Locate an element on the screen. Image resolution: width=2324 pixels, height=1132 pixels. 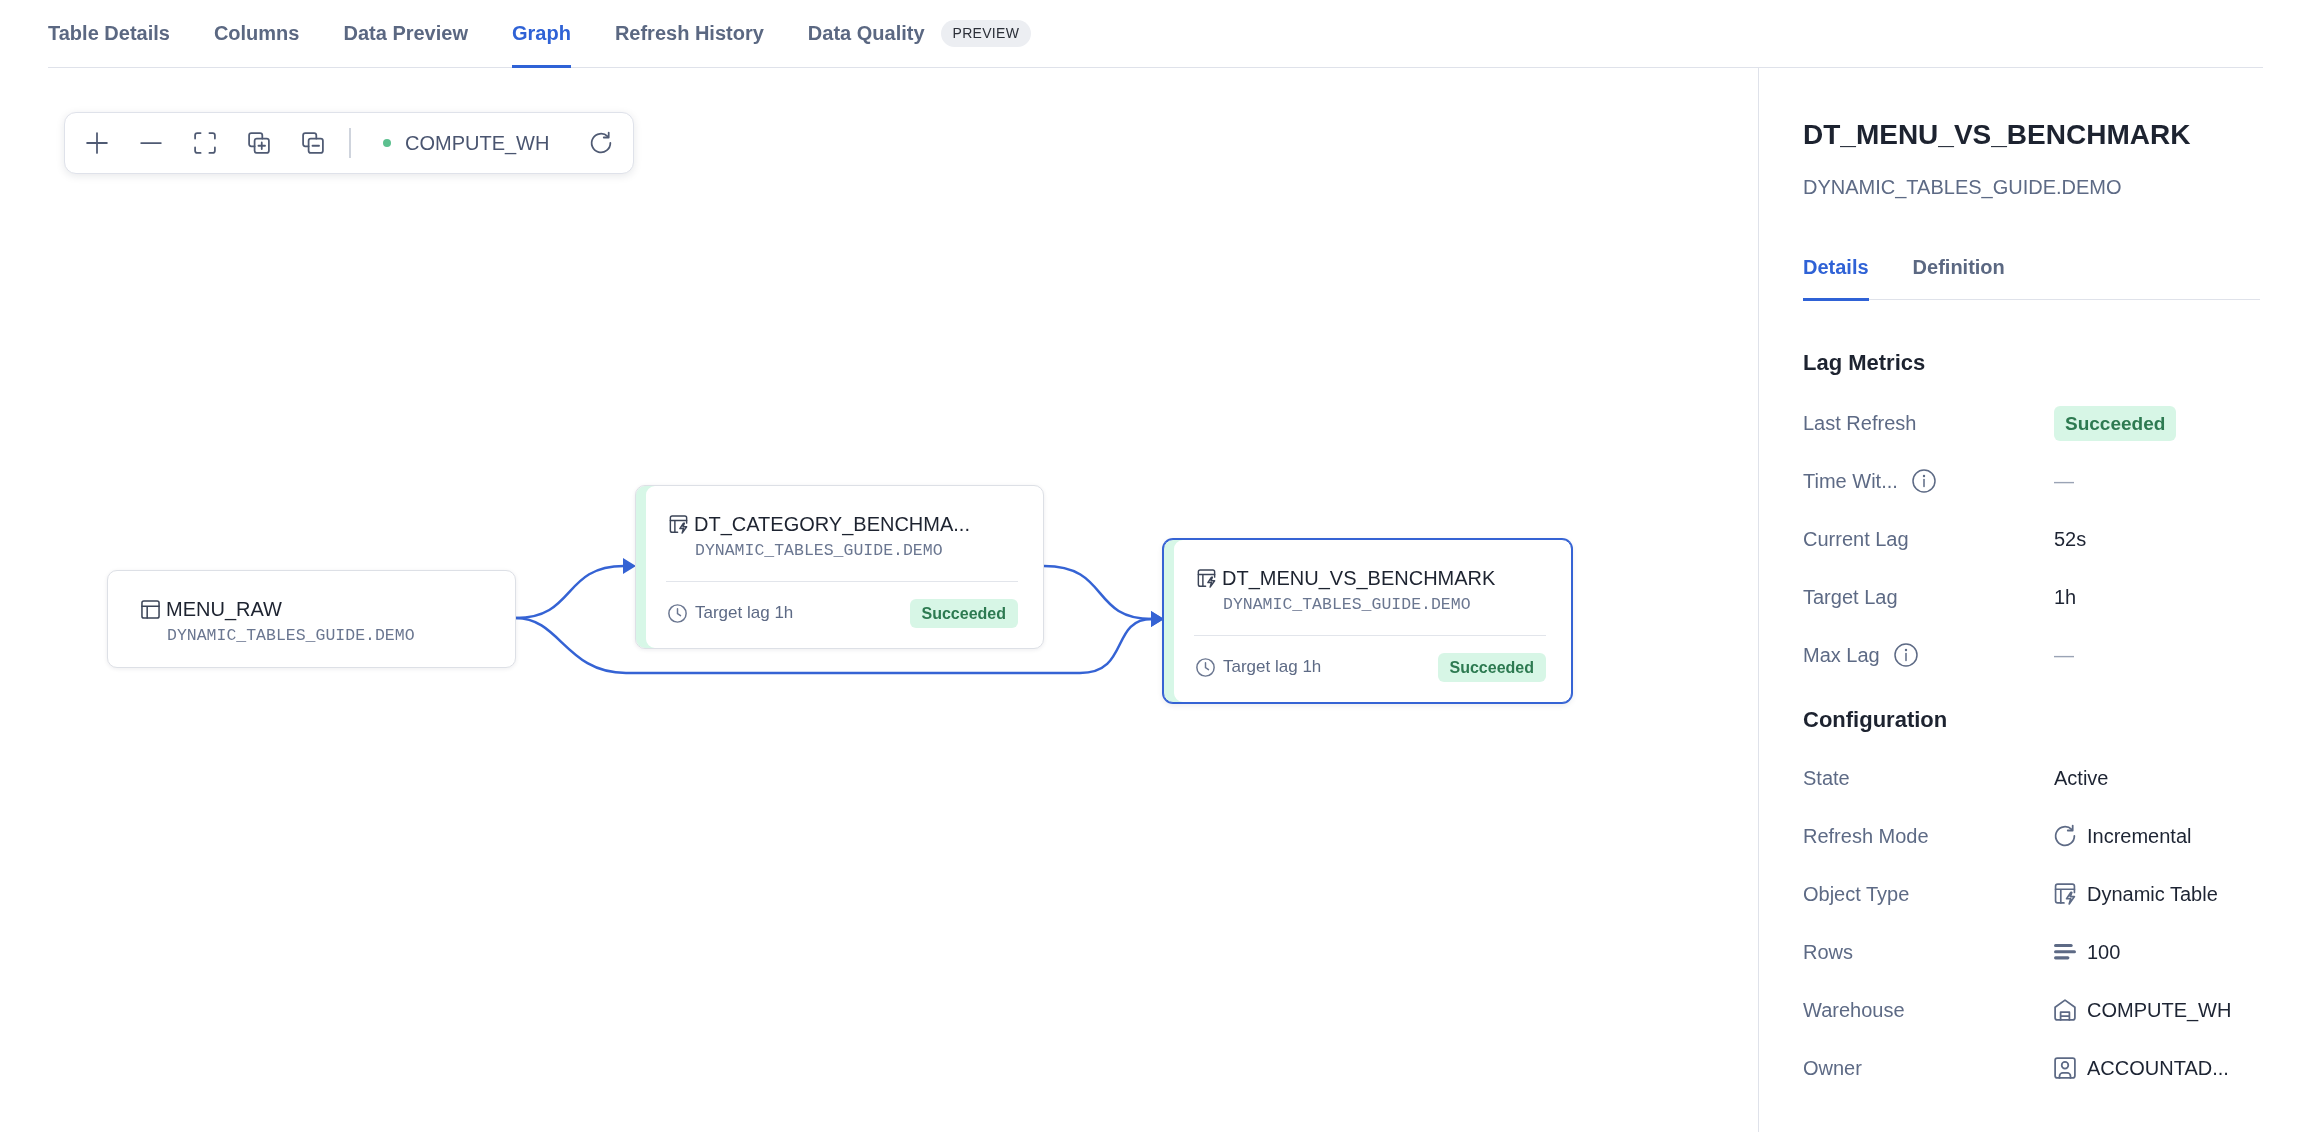
node-title: DT_MENU_VS_BENCHMARK is located at coordinates (1359, 578).